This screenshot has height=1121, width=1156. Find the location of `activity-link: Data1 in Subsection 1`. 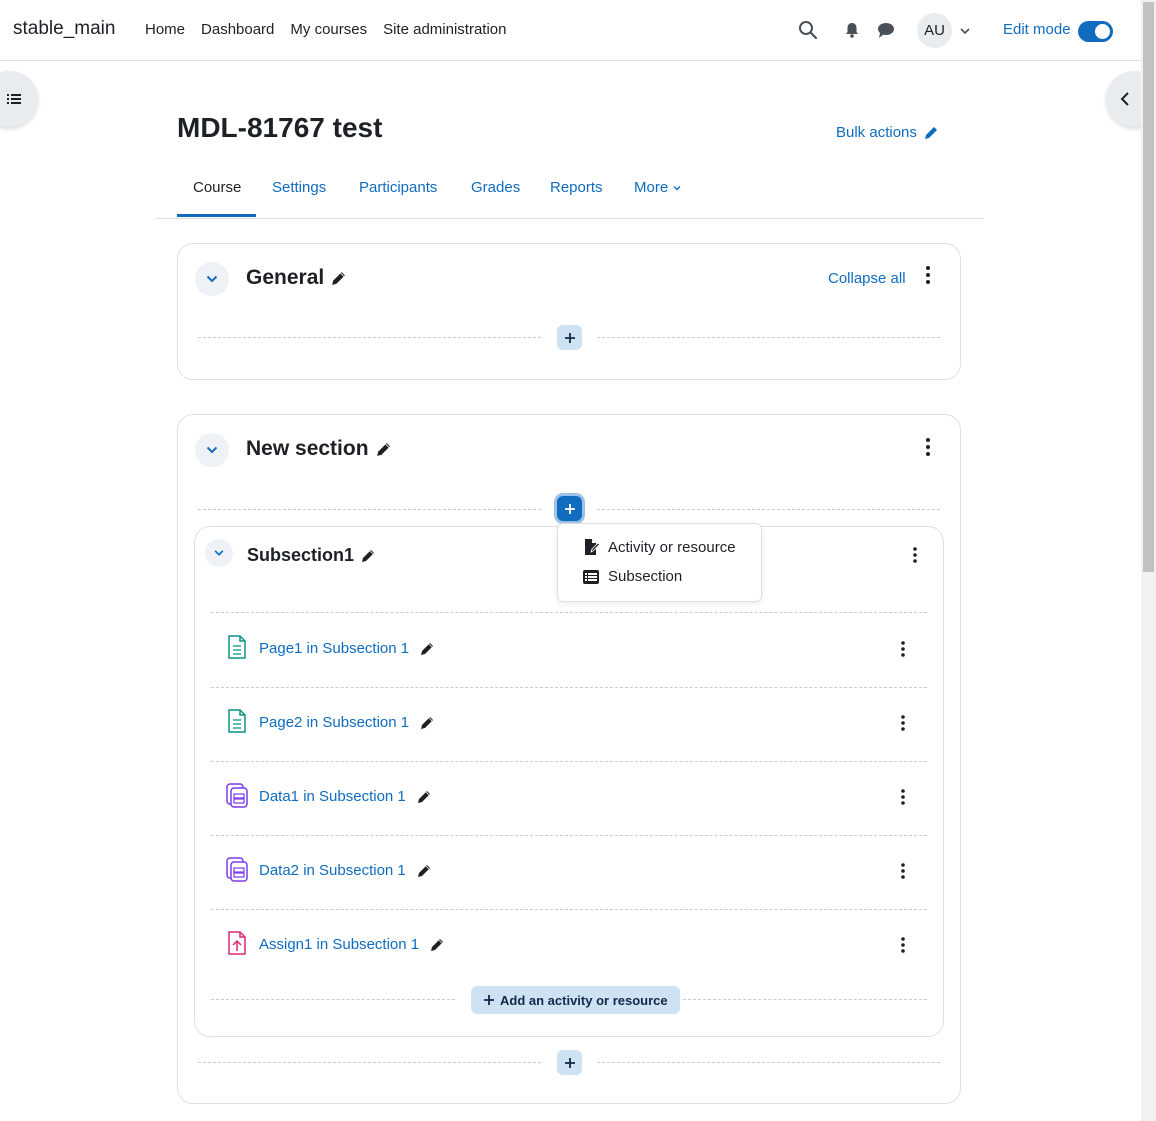

activity-link: Data1 in Subsection 1 is located at coordinates (345, 796).